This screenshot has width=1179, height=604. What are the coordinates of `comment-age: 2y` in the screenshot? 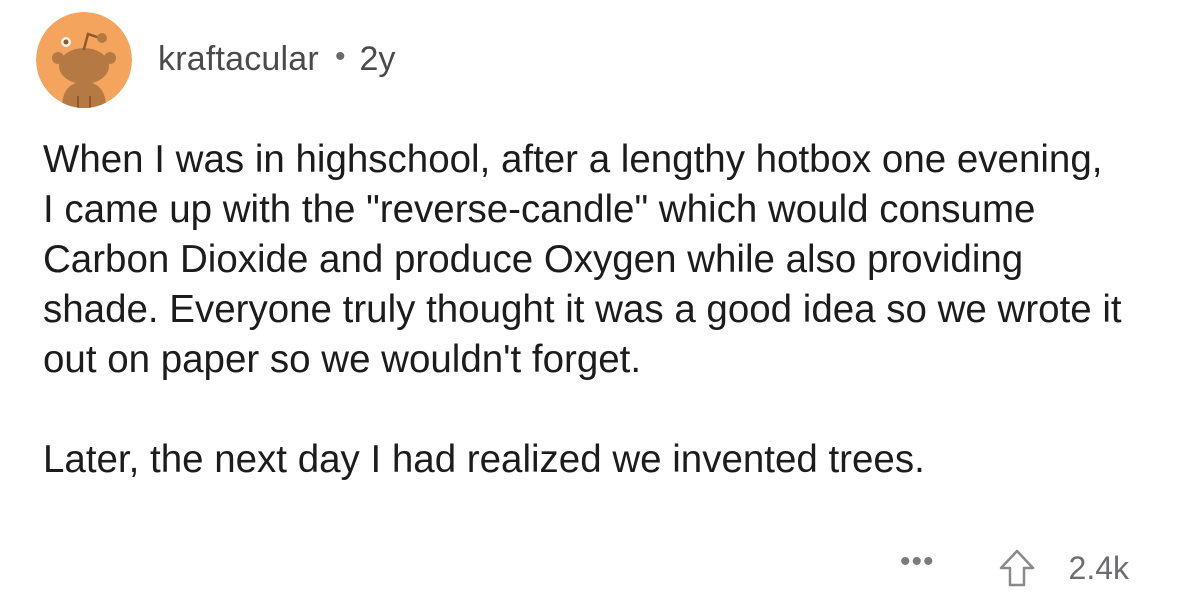 It's located at (377, 58).